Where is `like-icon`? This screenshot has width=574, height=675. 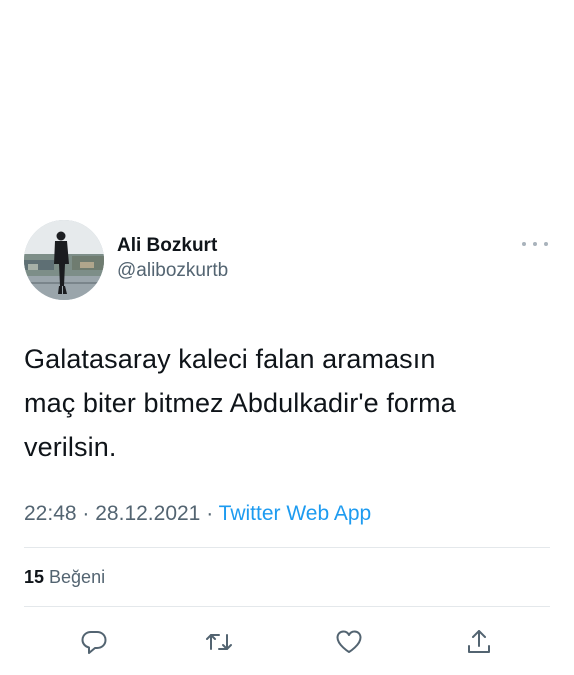 like-icon is located at coordinates (349, 642).